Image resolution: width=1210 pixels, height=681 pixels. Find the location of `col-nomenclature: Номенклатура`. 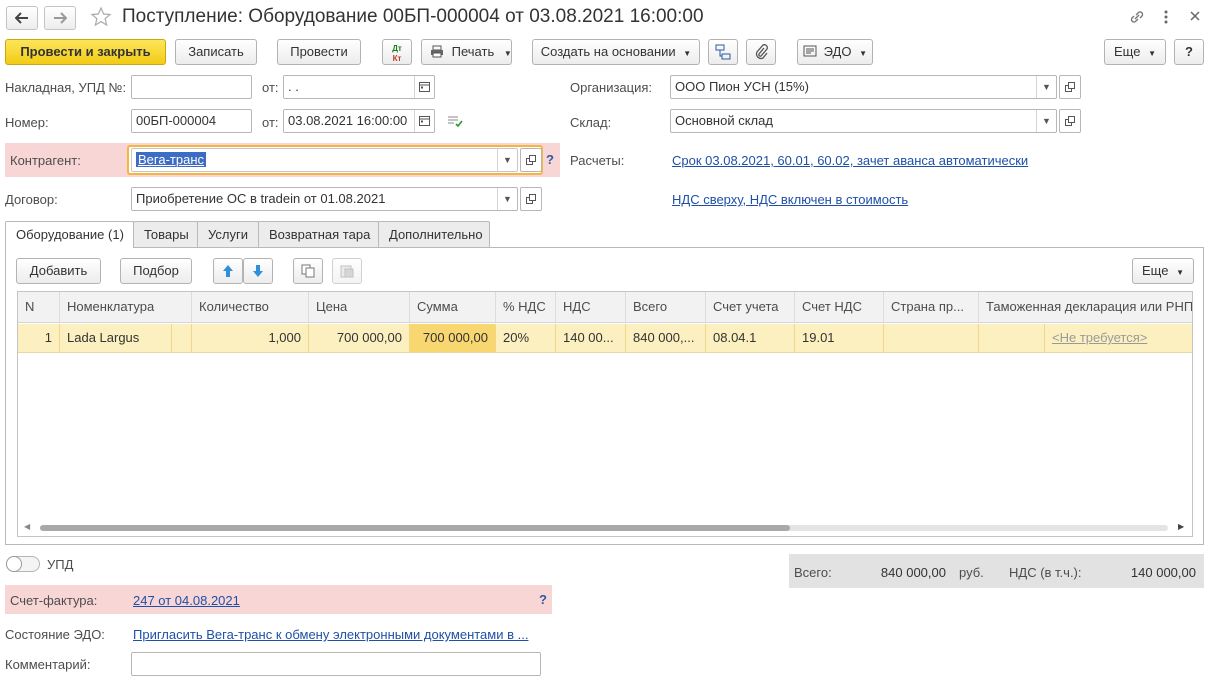

col-nomenclature: Номенклатура is located at coordinates (126, 307).